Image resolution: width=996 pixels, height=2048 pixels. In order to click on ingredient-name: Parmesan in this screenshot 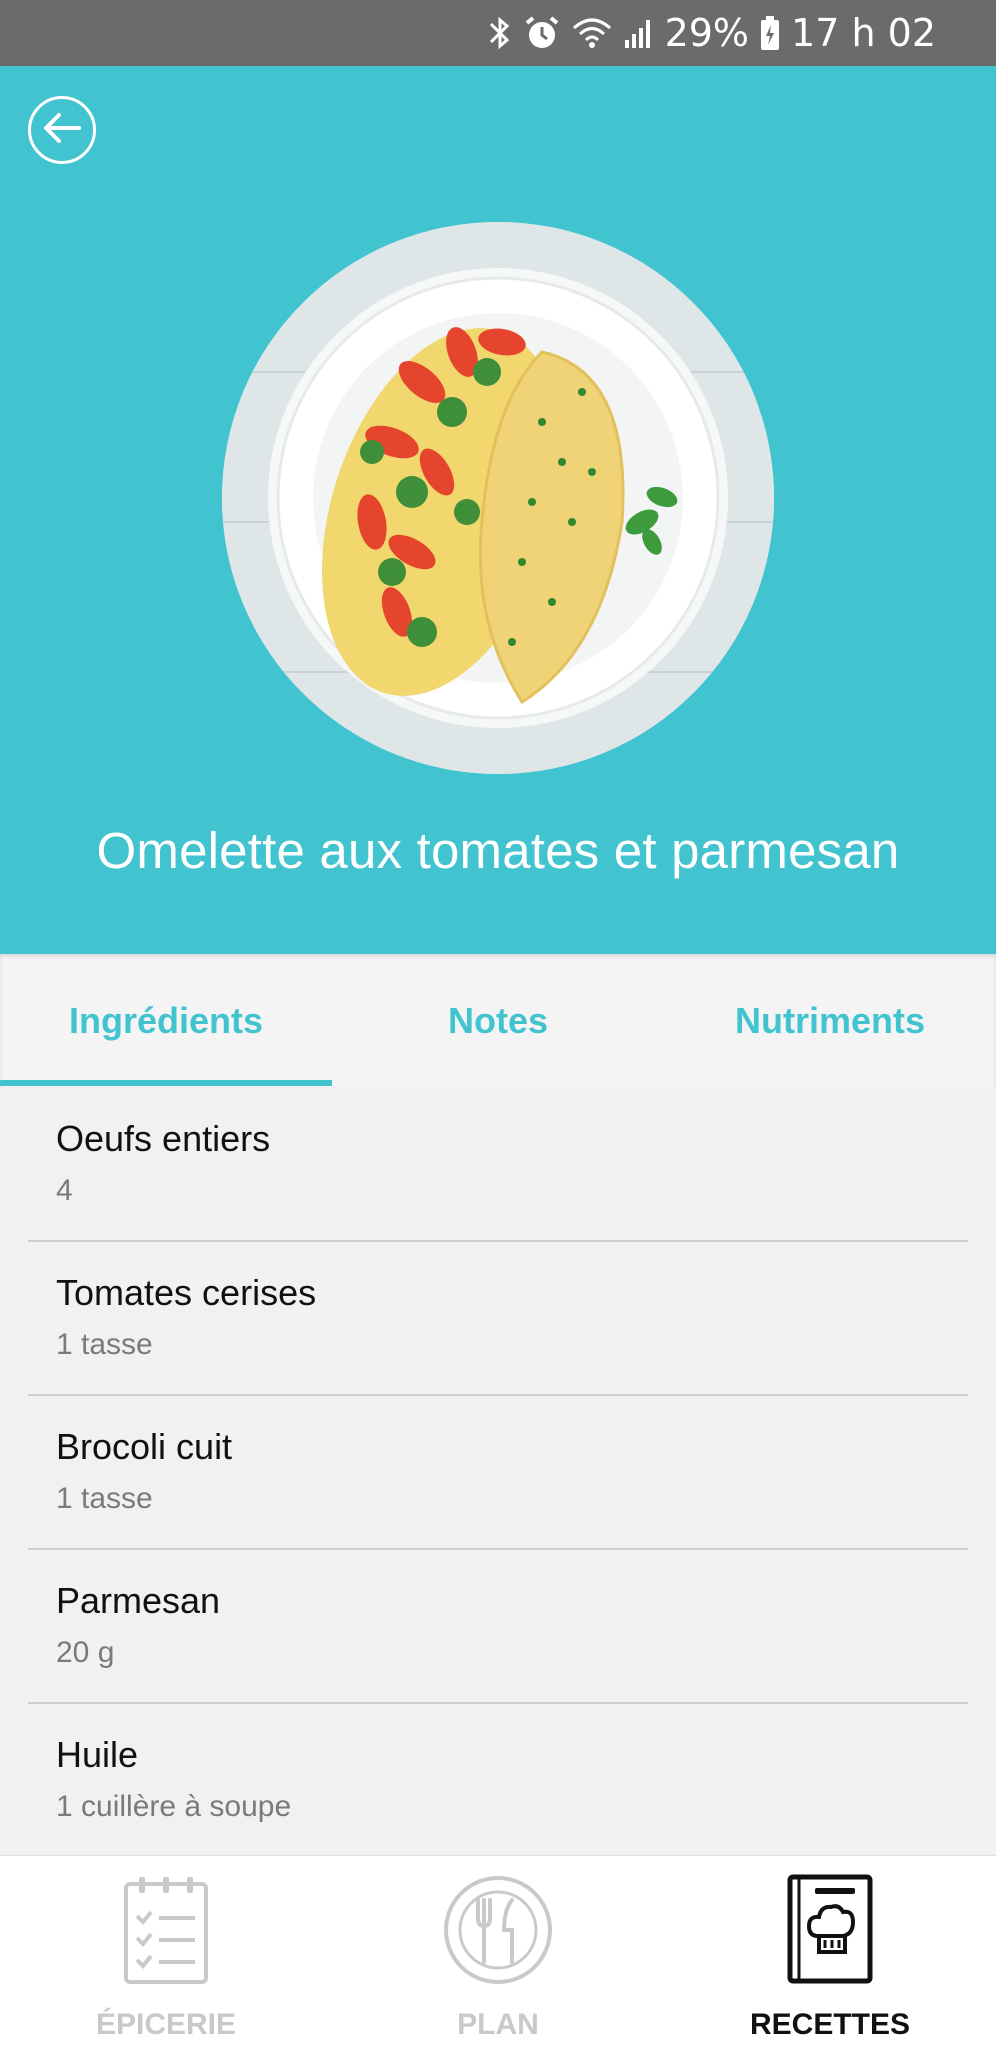, I will do `click(138, 1600)`.